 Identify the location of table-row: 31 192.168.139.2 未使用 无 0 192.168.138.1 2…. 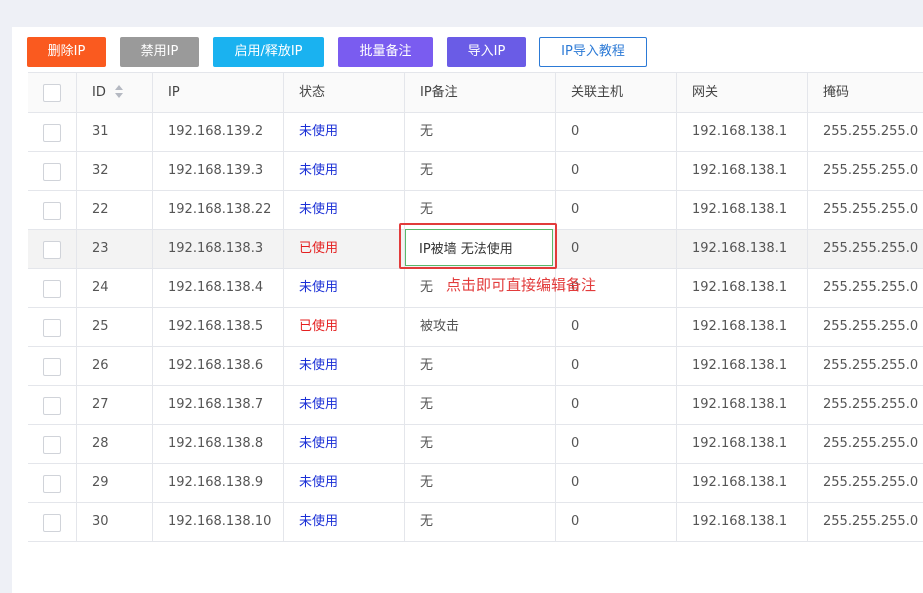
(475, 132).